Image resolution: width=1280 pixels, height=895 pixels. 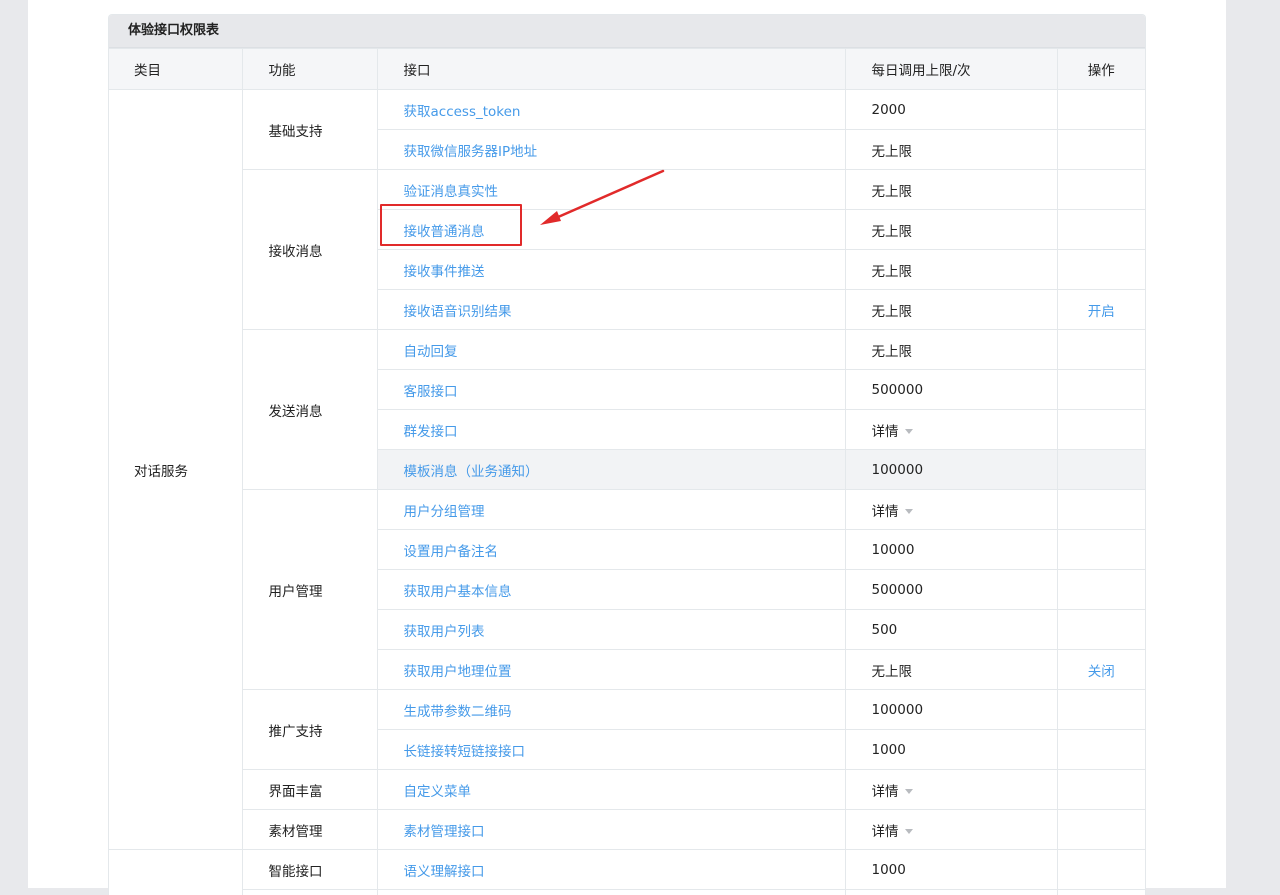 What do you see at coordinates (951, 630) in the screenshot?
I see `limit-cell: 500` at bounding box center [951, 630].